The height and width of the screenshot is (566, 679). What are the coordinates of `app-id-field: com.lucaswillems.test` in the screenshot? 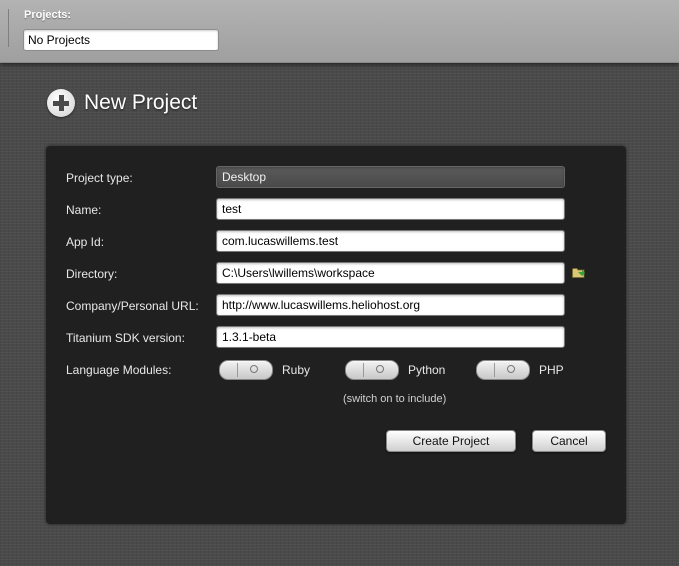 It's located at (390, 241).